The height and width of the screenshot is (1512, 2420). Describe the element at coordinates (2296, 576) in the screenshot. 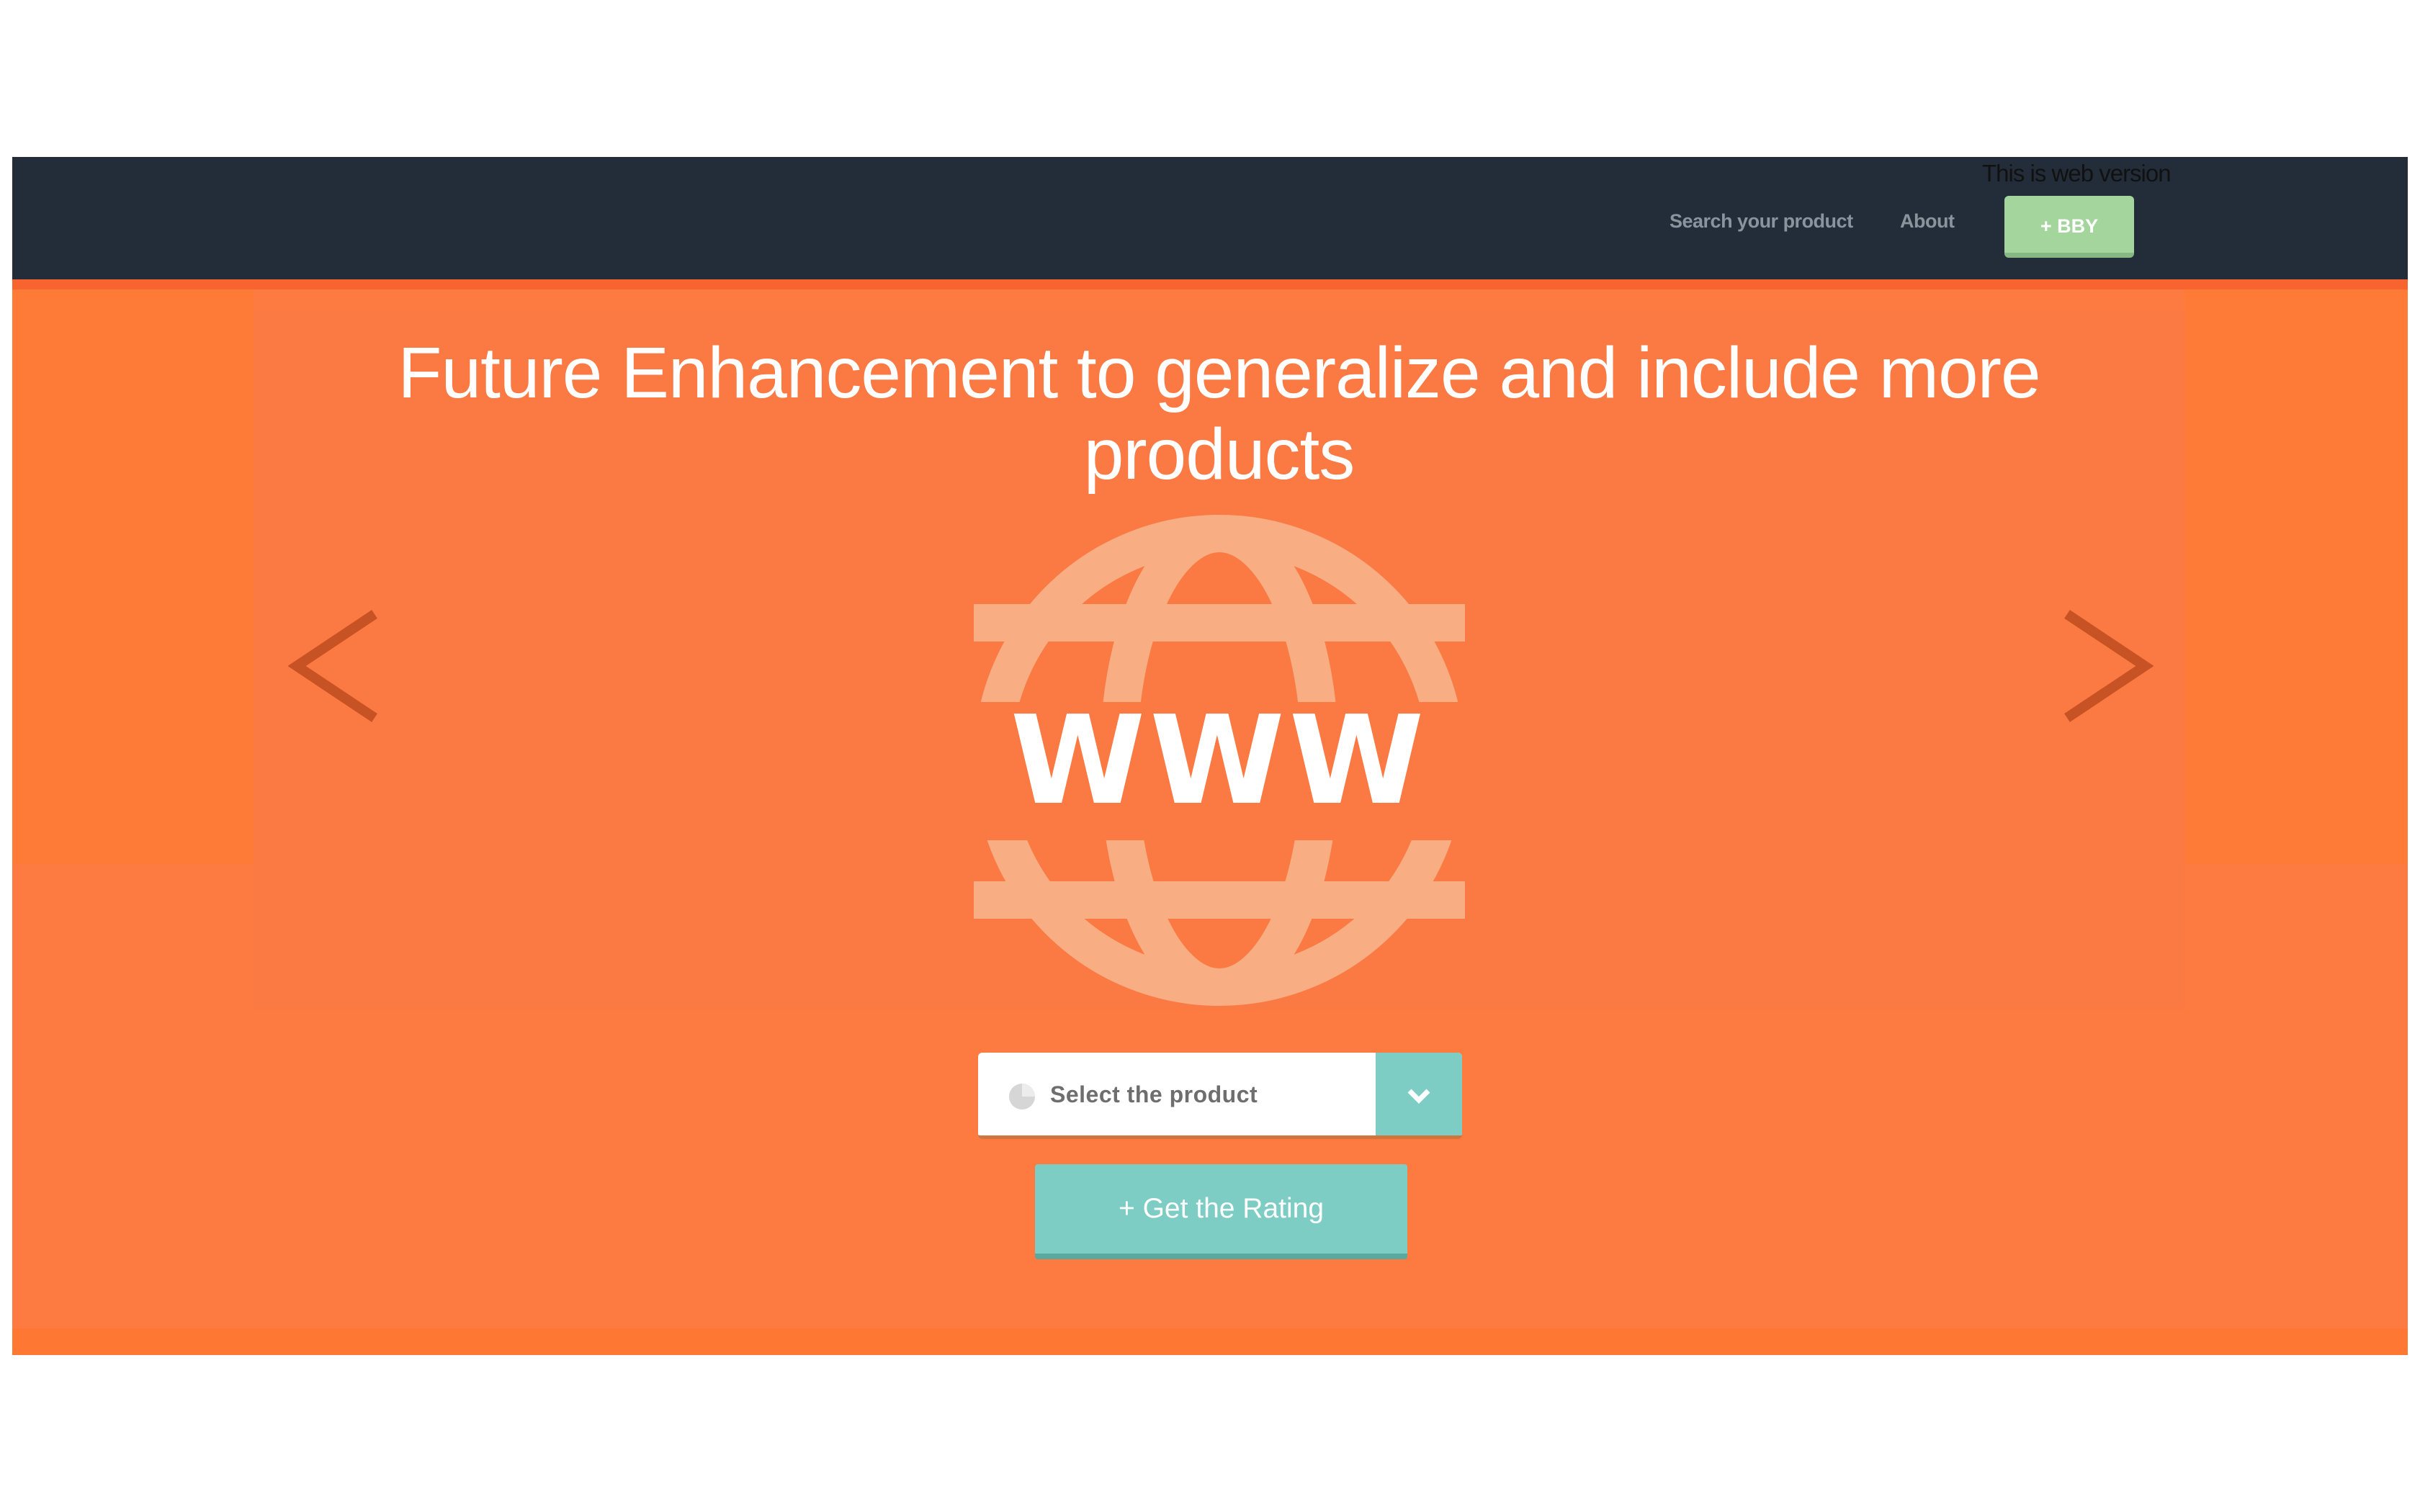

I see `carousel-right-panel` at that location.